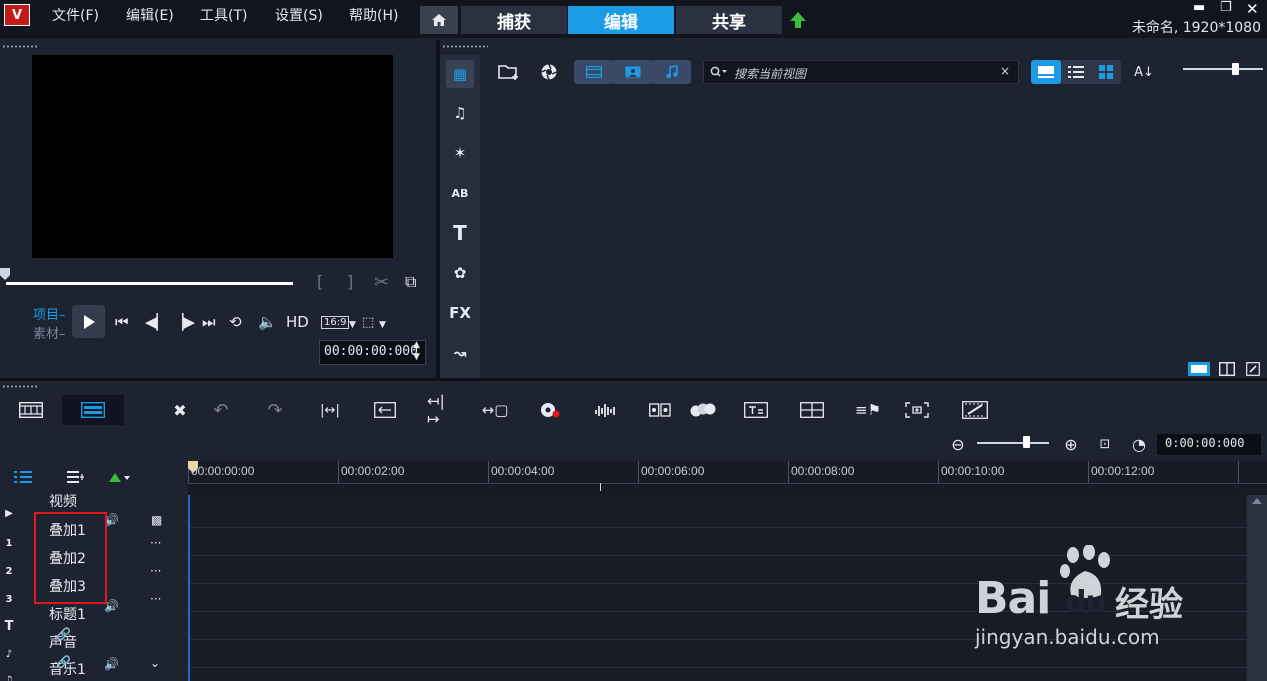 The height and width of the screenshot is (681, 1267). Describe the element at coordinates (1005, 71) in the screenshot. I see `clear-search-icon: ×` at that location.